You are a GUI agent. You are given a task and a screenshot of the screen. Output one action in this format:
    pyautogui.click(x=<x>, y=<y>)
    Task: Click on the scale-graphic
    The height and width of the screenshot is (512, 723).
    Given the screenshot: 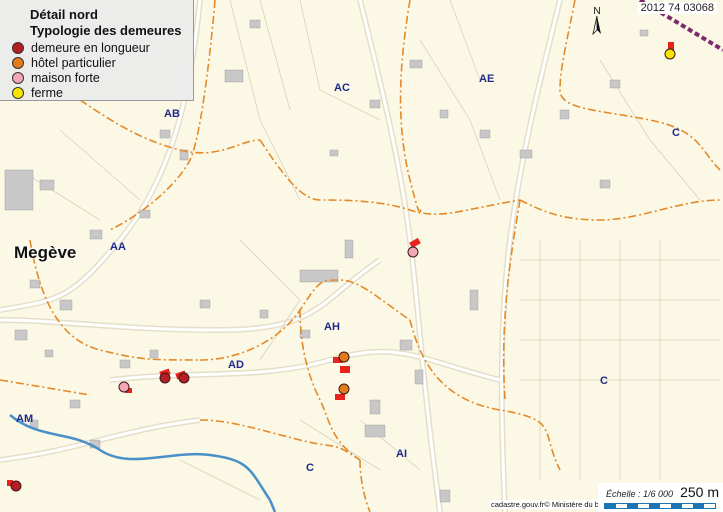 What is the action you would take?
    pyautogui.click(x=660, y=506)
    